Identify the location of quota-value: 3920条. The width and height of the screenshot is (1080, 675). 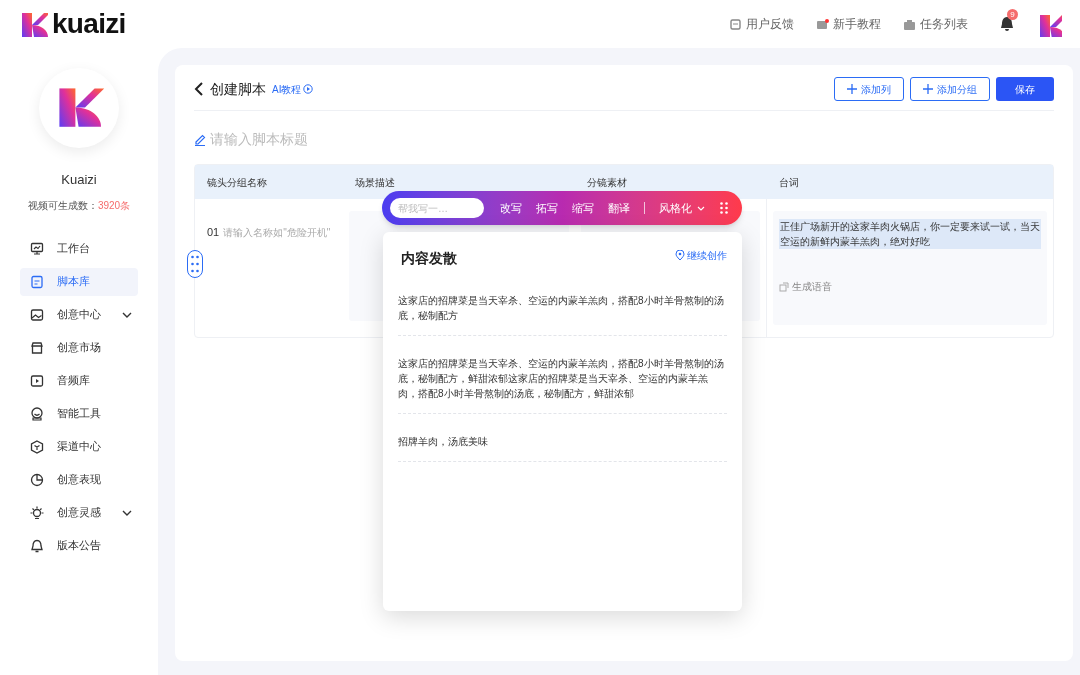
(114, 205).